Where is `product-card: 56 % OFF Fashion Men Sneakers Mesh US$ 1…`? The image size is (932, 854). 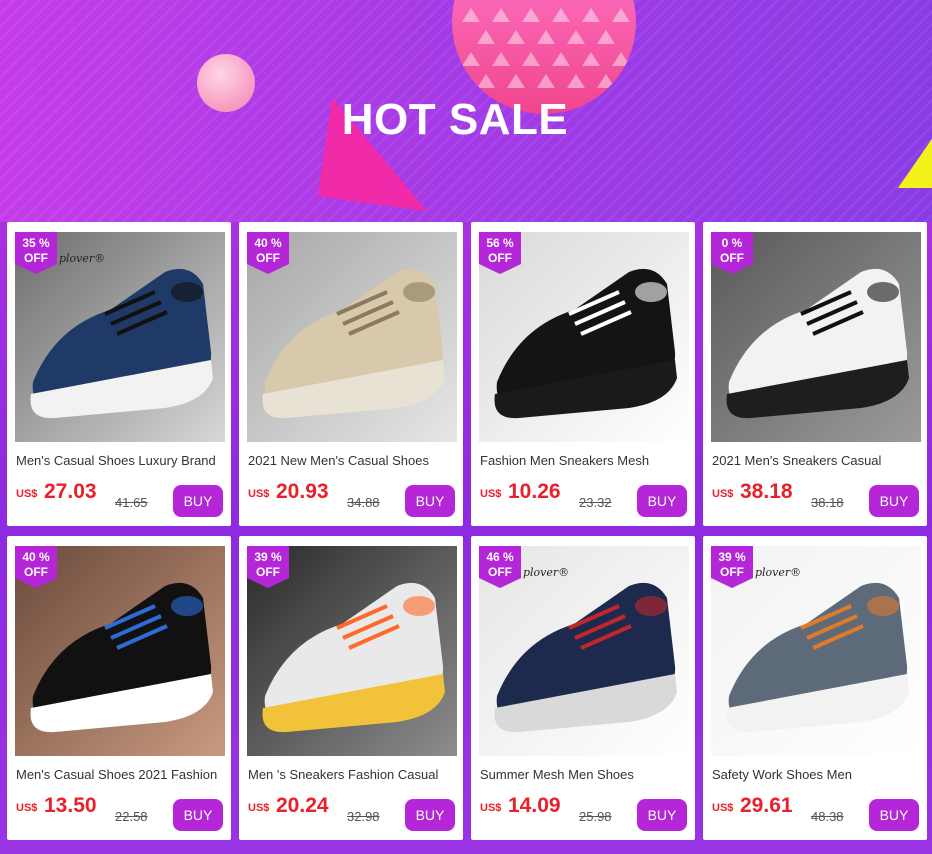 product-card: 56 % OFF Fashion Men Sneakers Mesh US$ 1… is located at coordinates (583, 374).